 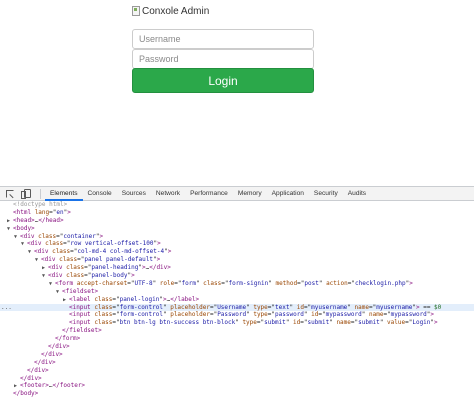 I want to click on dom-node-code: <div class="panel-heading">…</div>, so click(x=109, y=268).